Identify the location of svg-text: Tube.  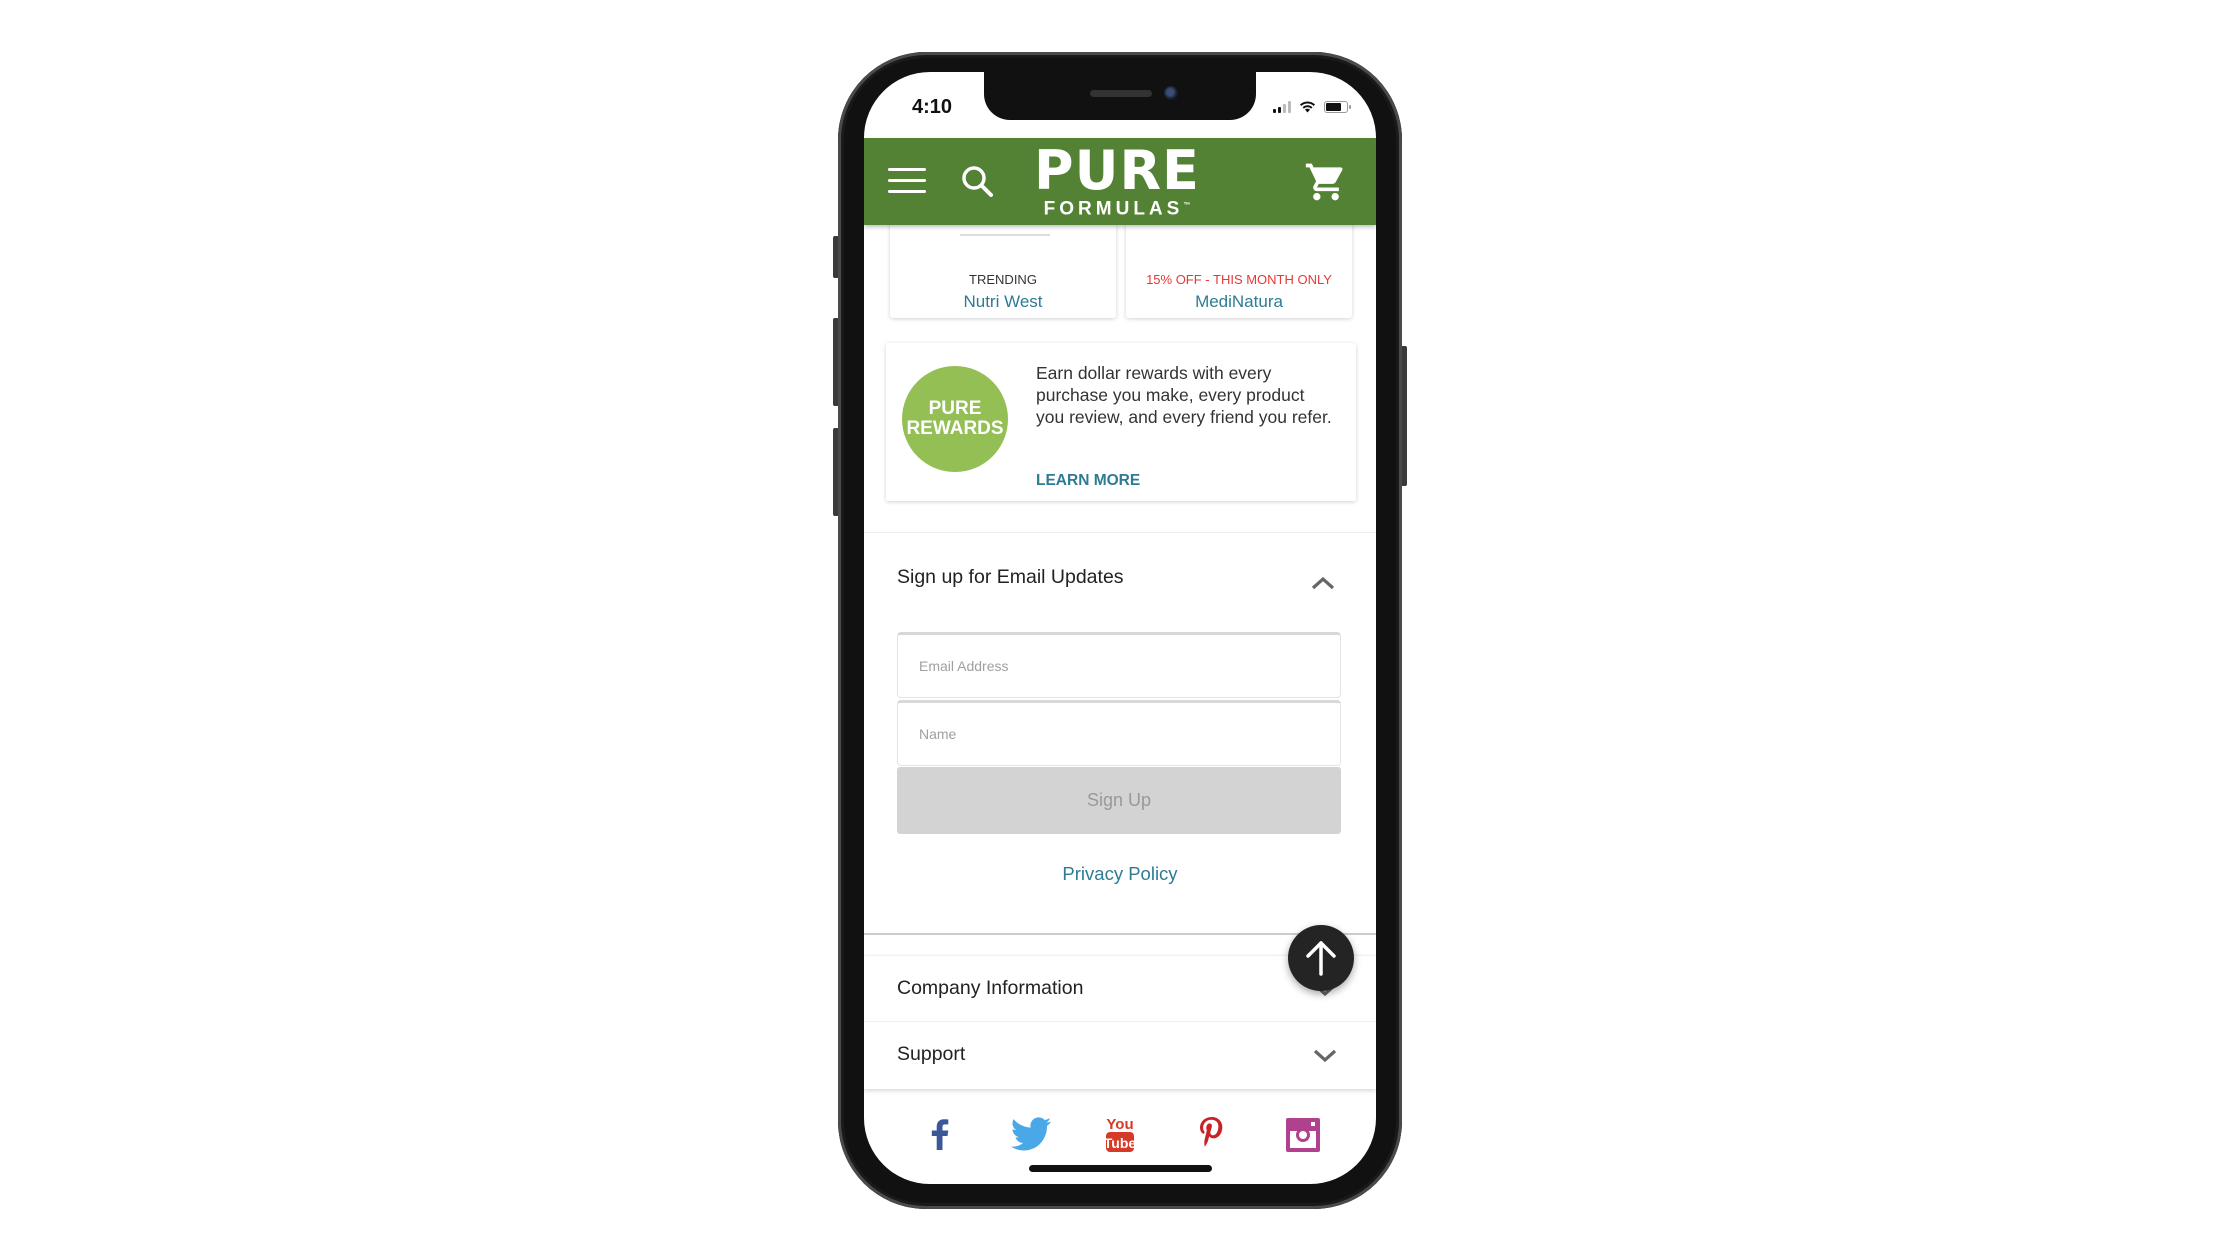
(1120, 1143).